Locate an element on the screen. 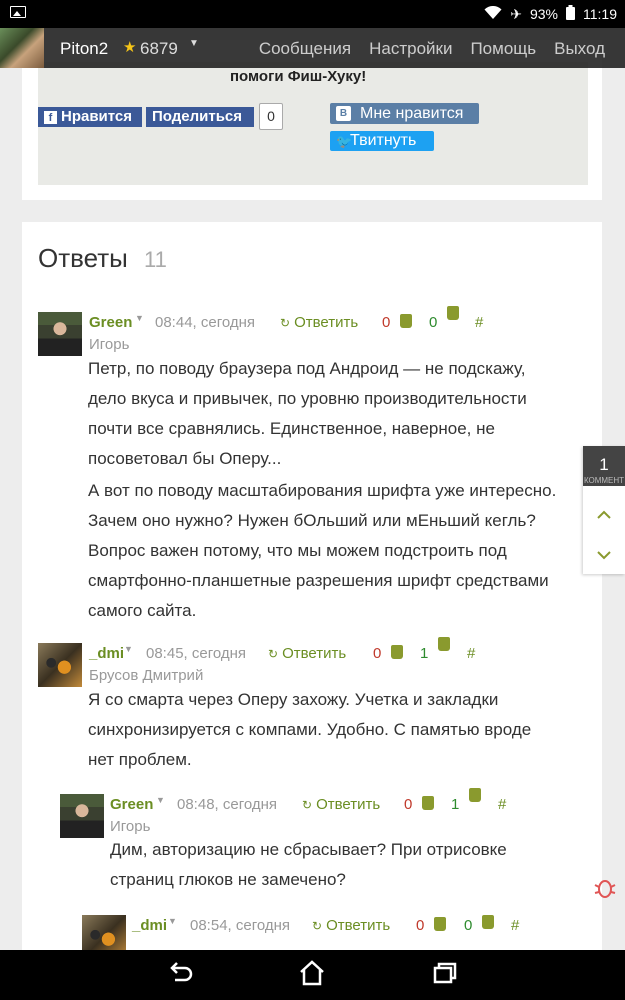  chevron-down-icon is located at coordinates (604, 556).